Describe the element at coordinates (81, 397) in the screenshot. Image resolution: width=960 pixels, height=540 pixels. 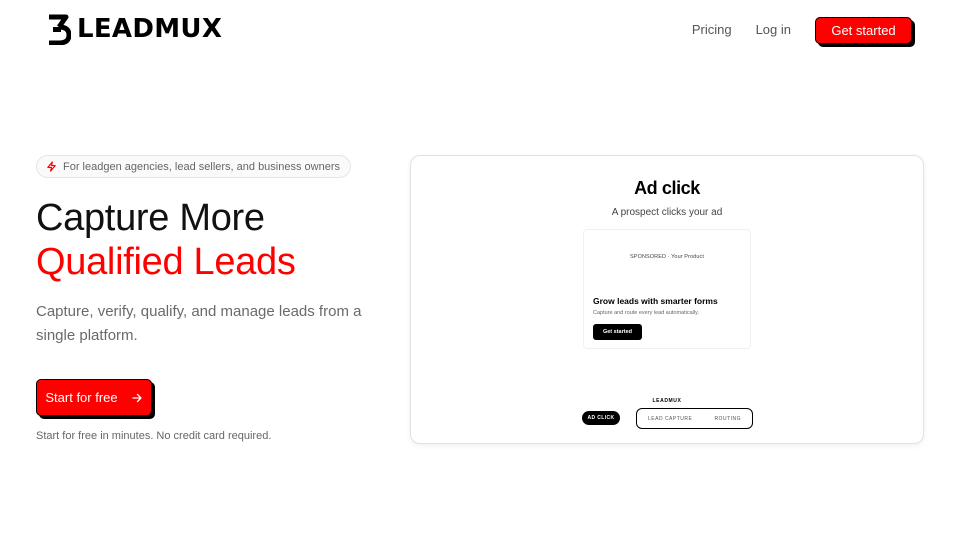
I see `start-for-free-label: Start for free` at that location.